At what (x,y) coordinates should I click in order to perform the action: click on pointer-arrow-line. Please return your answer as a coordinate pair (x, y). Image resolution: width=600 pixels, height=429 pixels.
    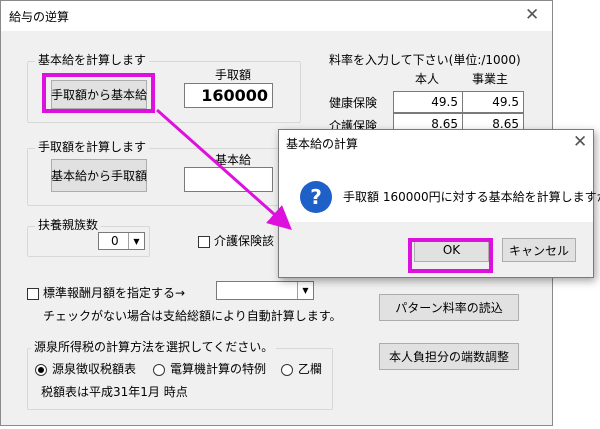
    Looking at the image, I should click on (224, 169).